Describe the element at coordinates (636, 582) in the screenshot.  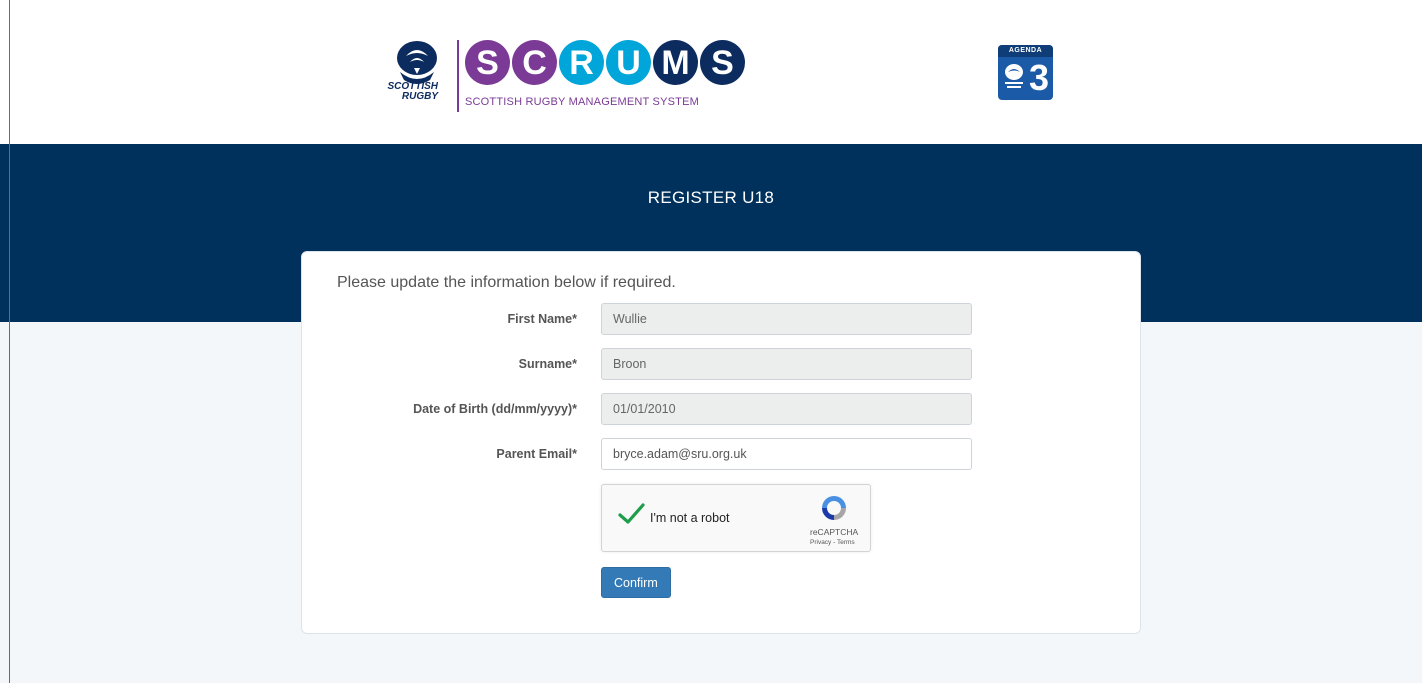
I see `confirm-button: Confirm` at that location.